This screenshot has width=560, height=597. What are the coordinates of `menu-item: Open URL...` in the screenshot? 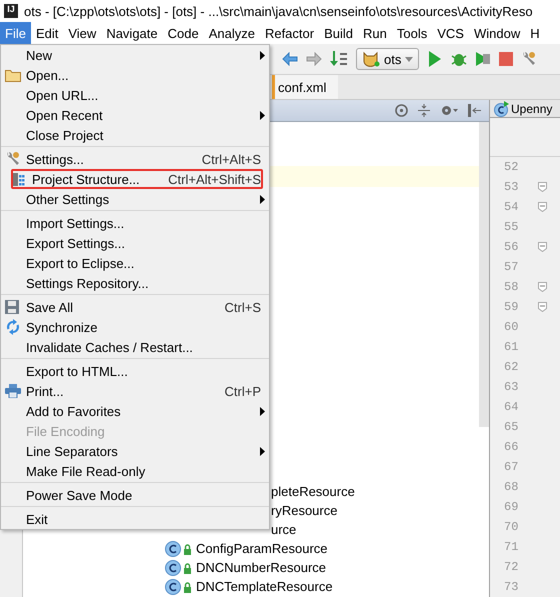 It's located at (135, 95).